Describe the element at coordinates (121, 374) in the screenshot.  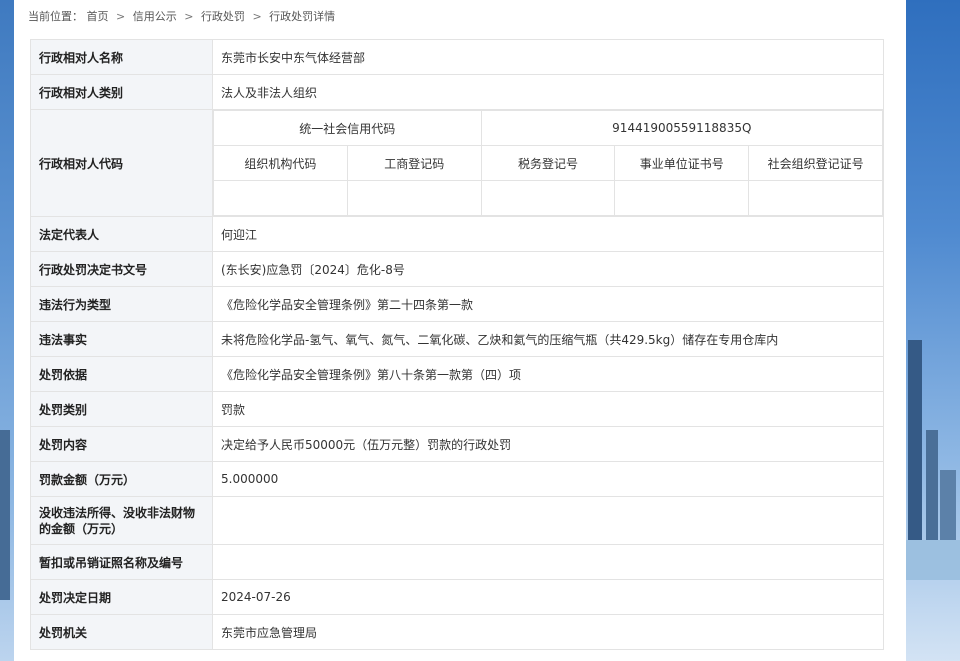
I see `basis-label: 处罚依据` at that location.